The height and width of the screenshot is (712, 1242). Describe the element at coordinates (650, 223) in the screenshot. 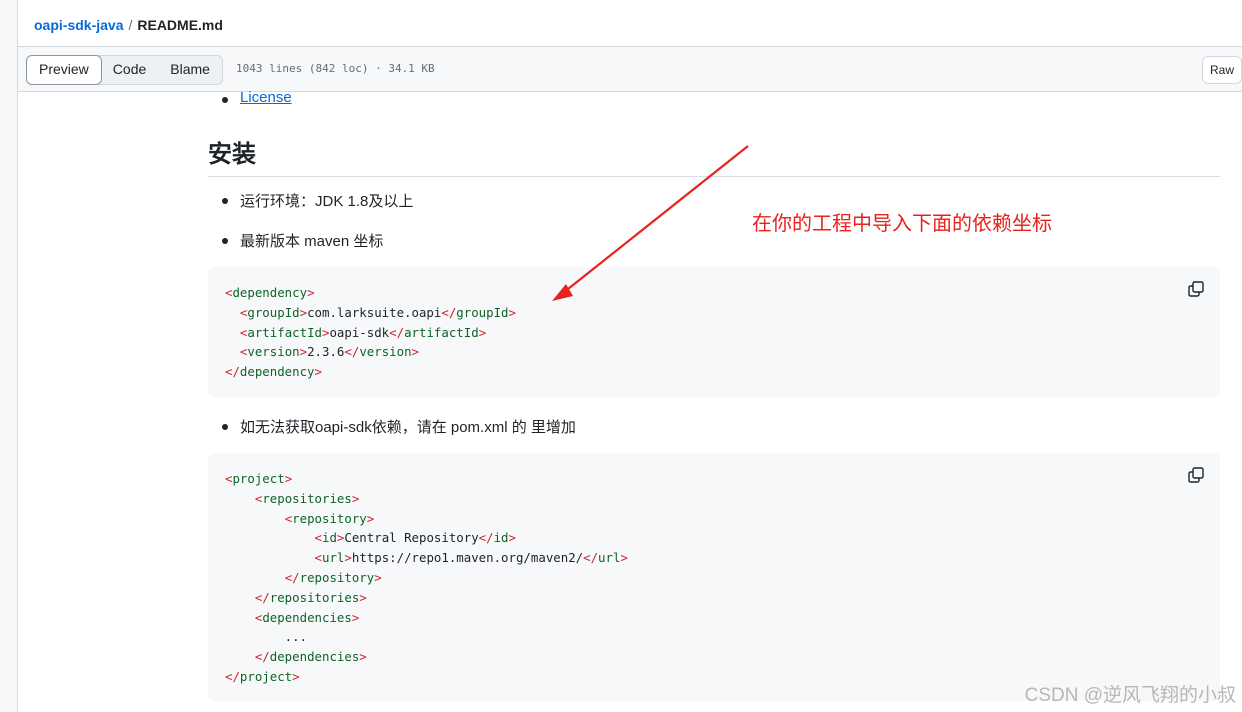

I see `red-arrow-icon` at that location.